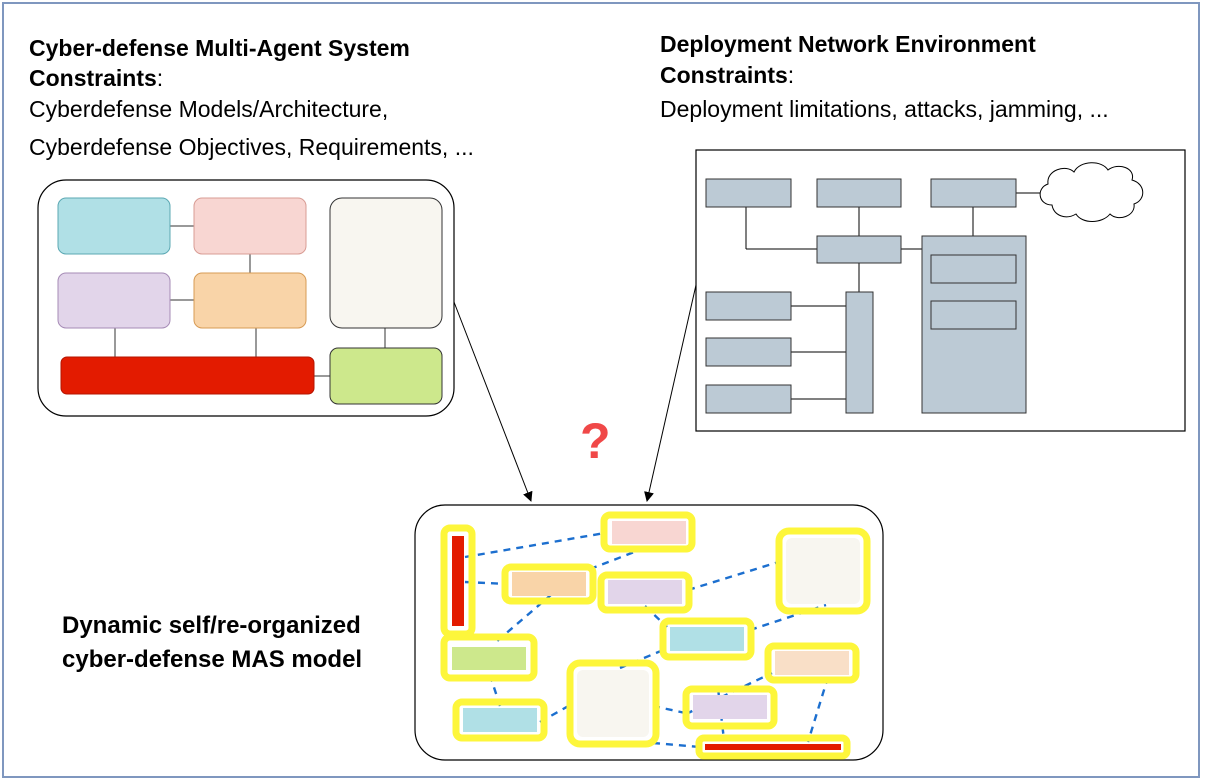 The height and width of the screenshot is (784, 1206). Describe the element at coordinates (645, 592) in the screenshot. I see `agent-lavender` at that location.